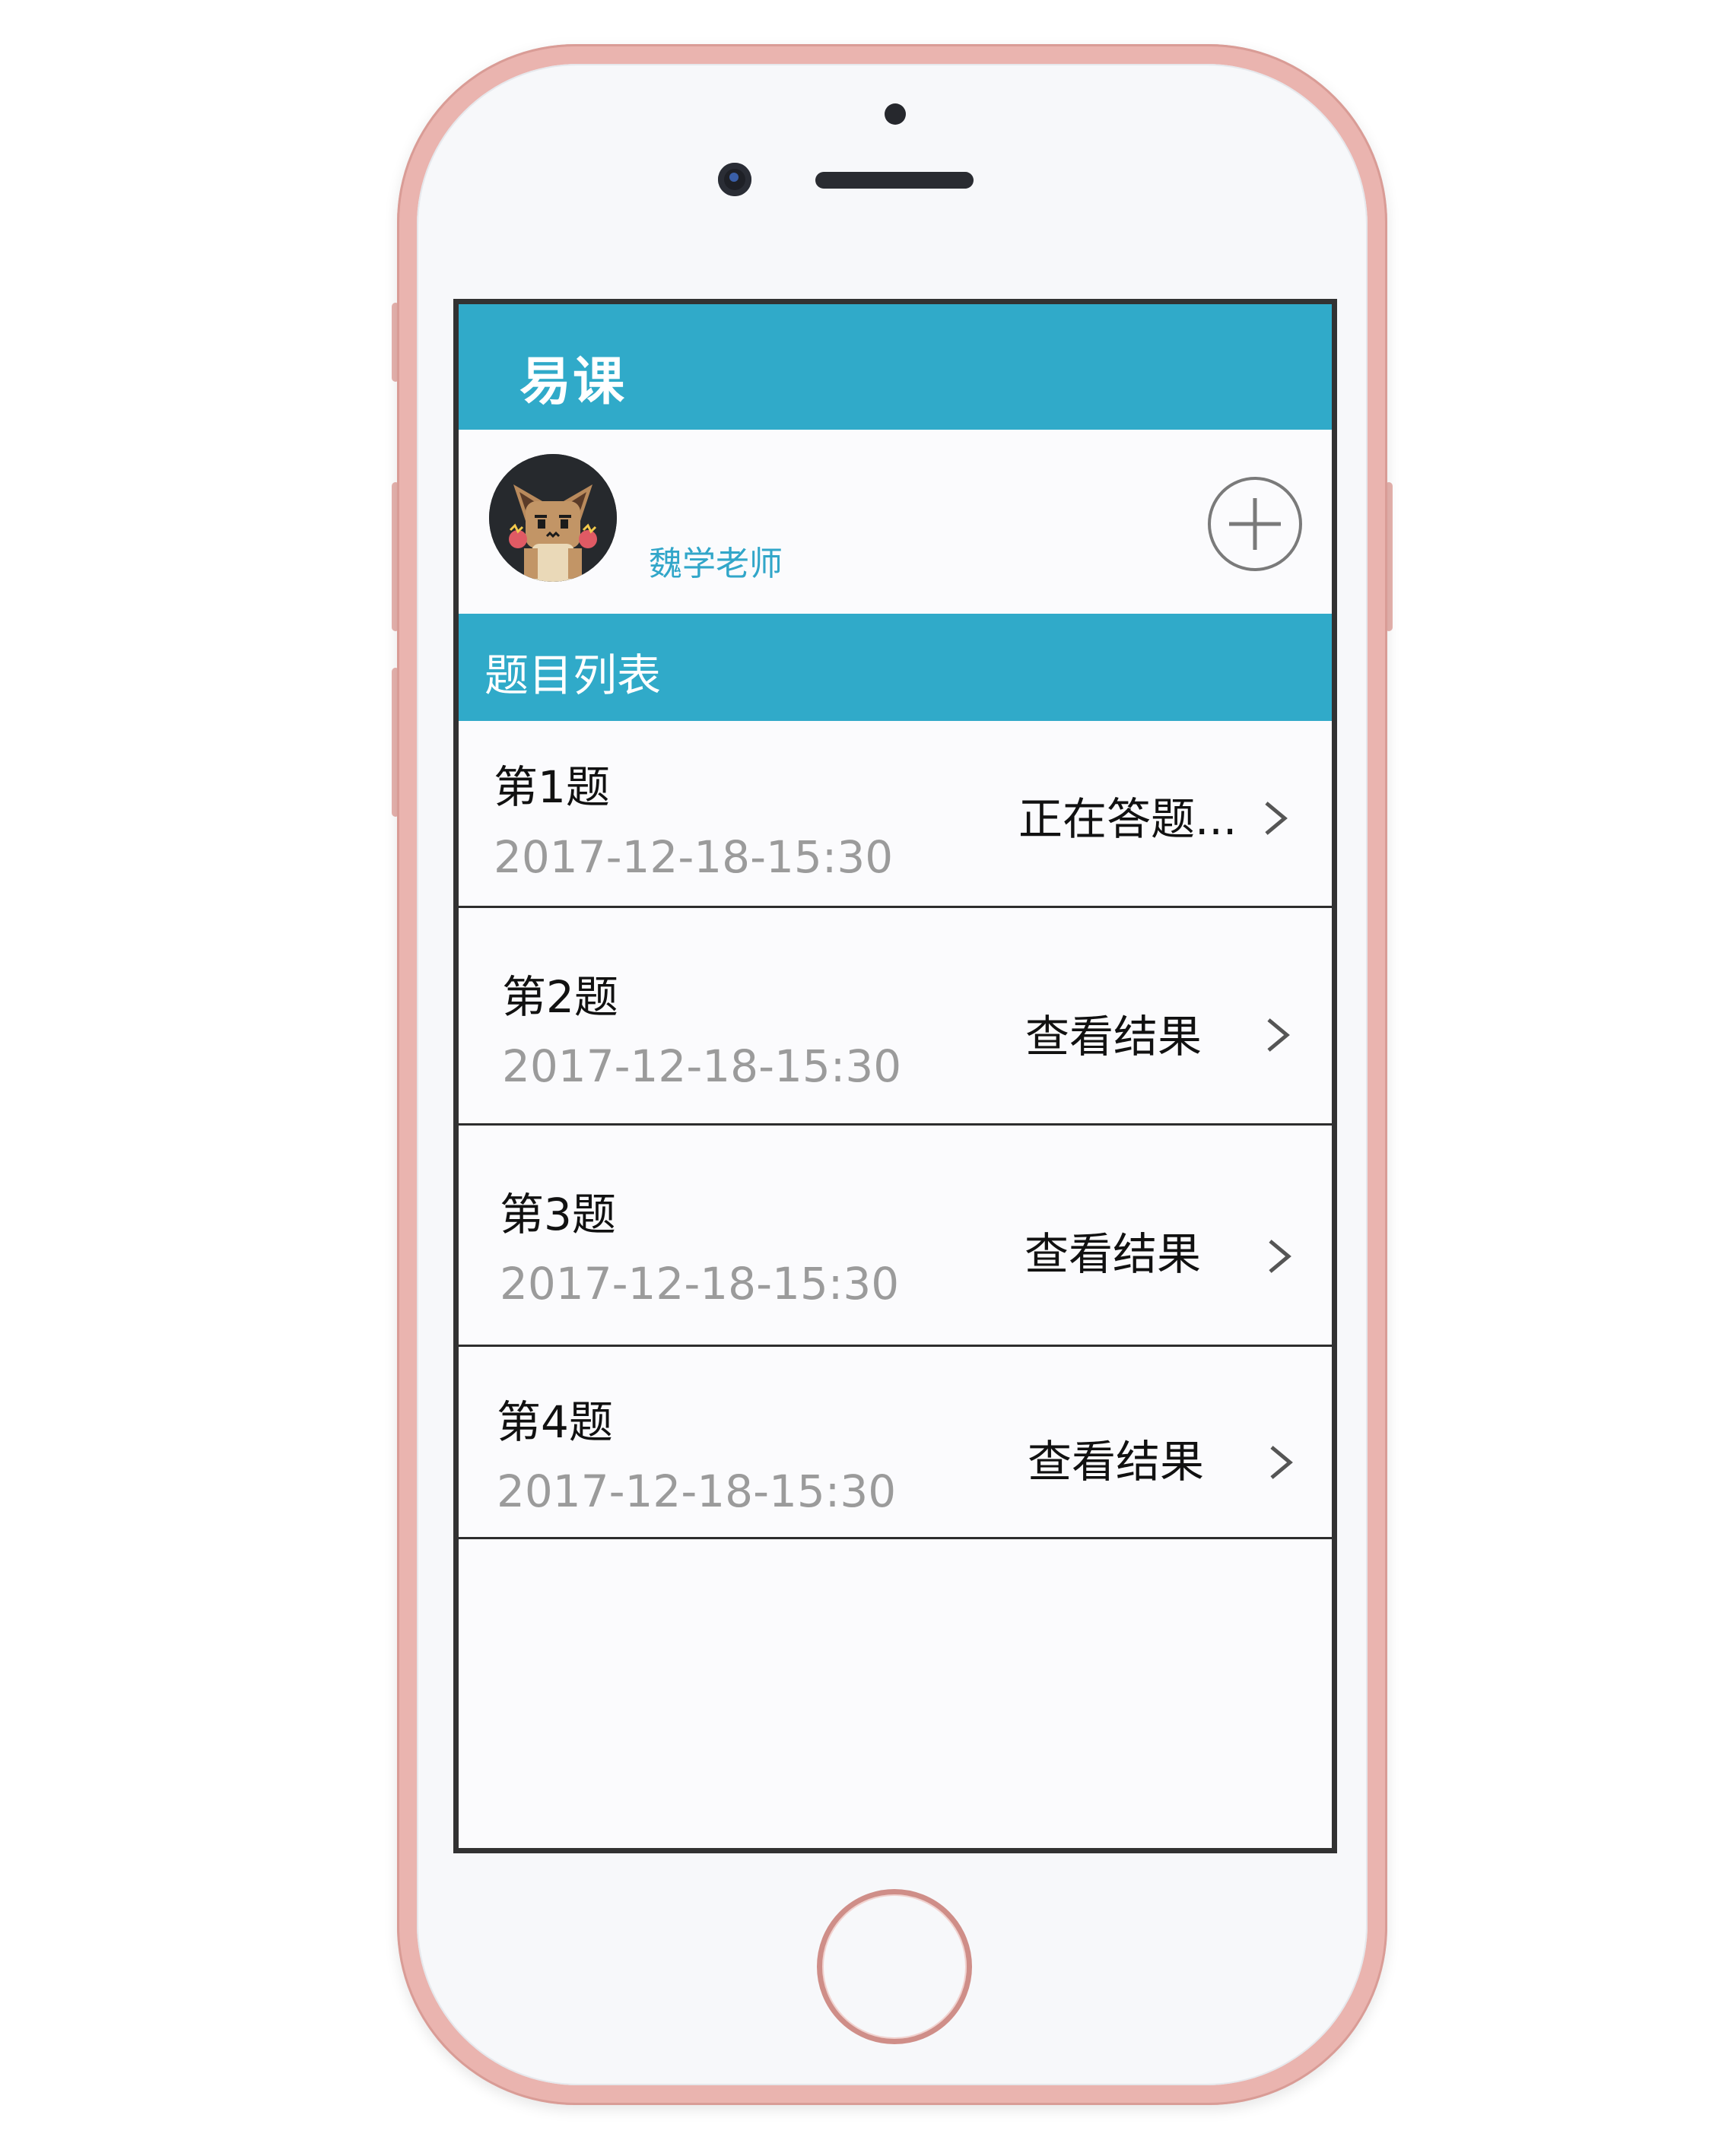 The image size is (1725, 2156). What do you see at coordinates (573, 382) in the screenshot?
I see `app-title: 易课` at bounding box center [573, 382].